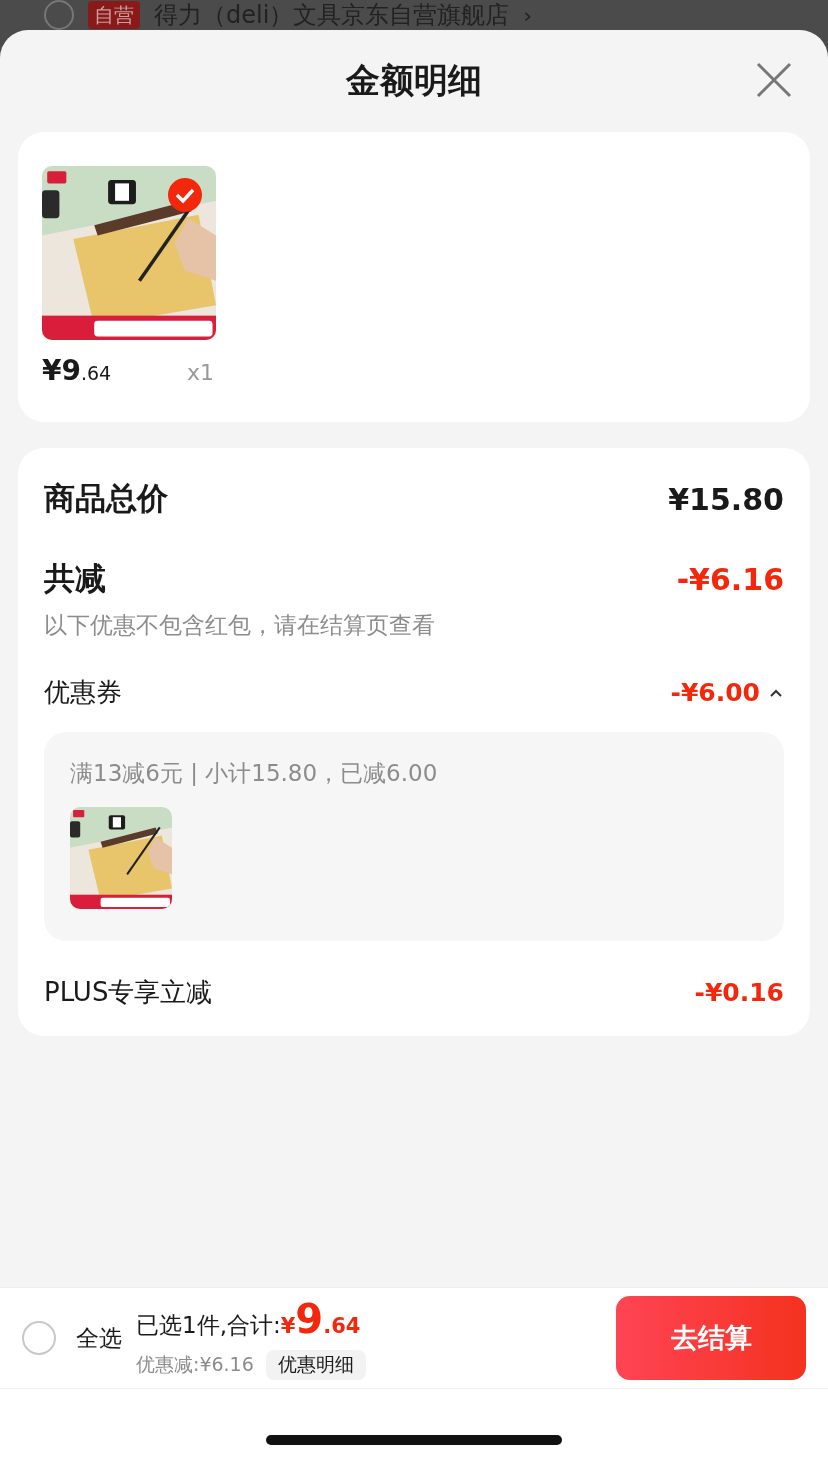 The image size is (828, 1461). Describe the element at coordinates (528, 15) in the screenshot. I see `chevron-icon: ›` at that location.